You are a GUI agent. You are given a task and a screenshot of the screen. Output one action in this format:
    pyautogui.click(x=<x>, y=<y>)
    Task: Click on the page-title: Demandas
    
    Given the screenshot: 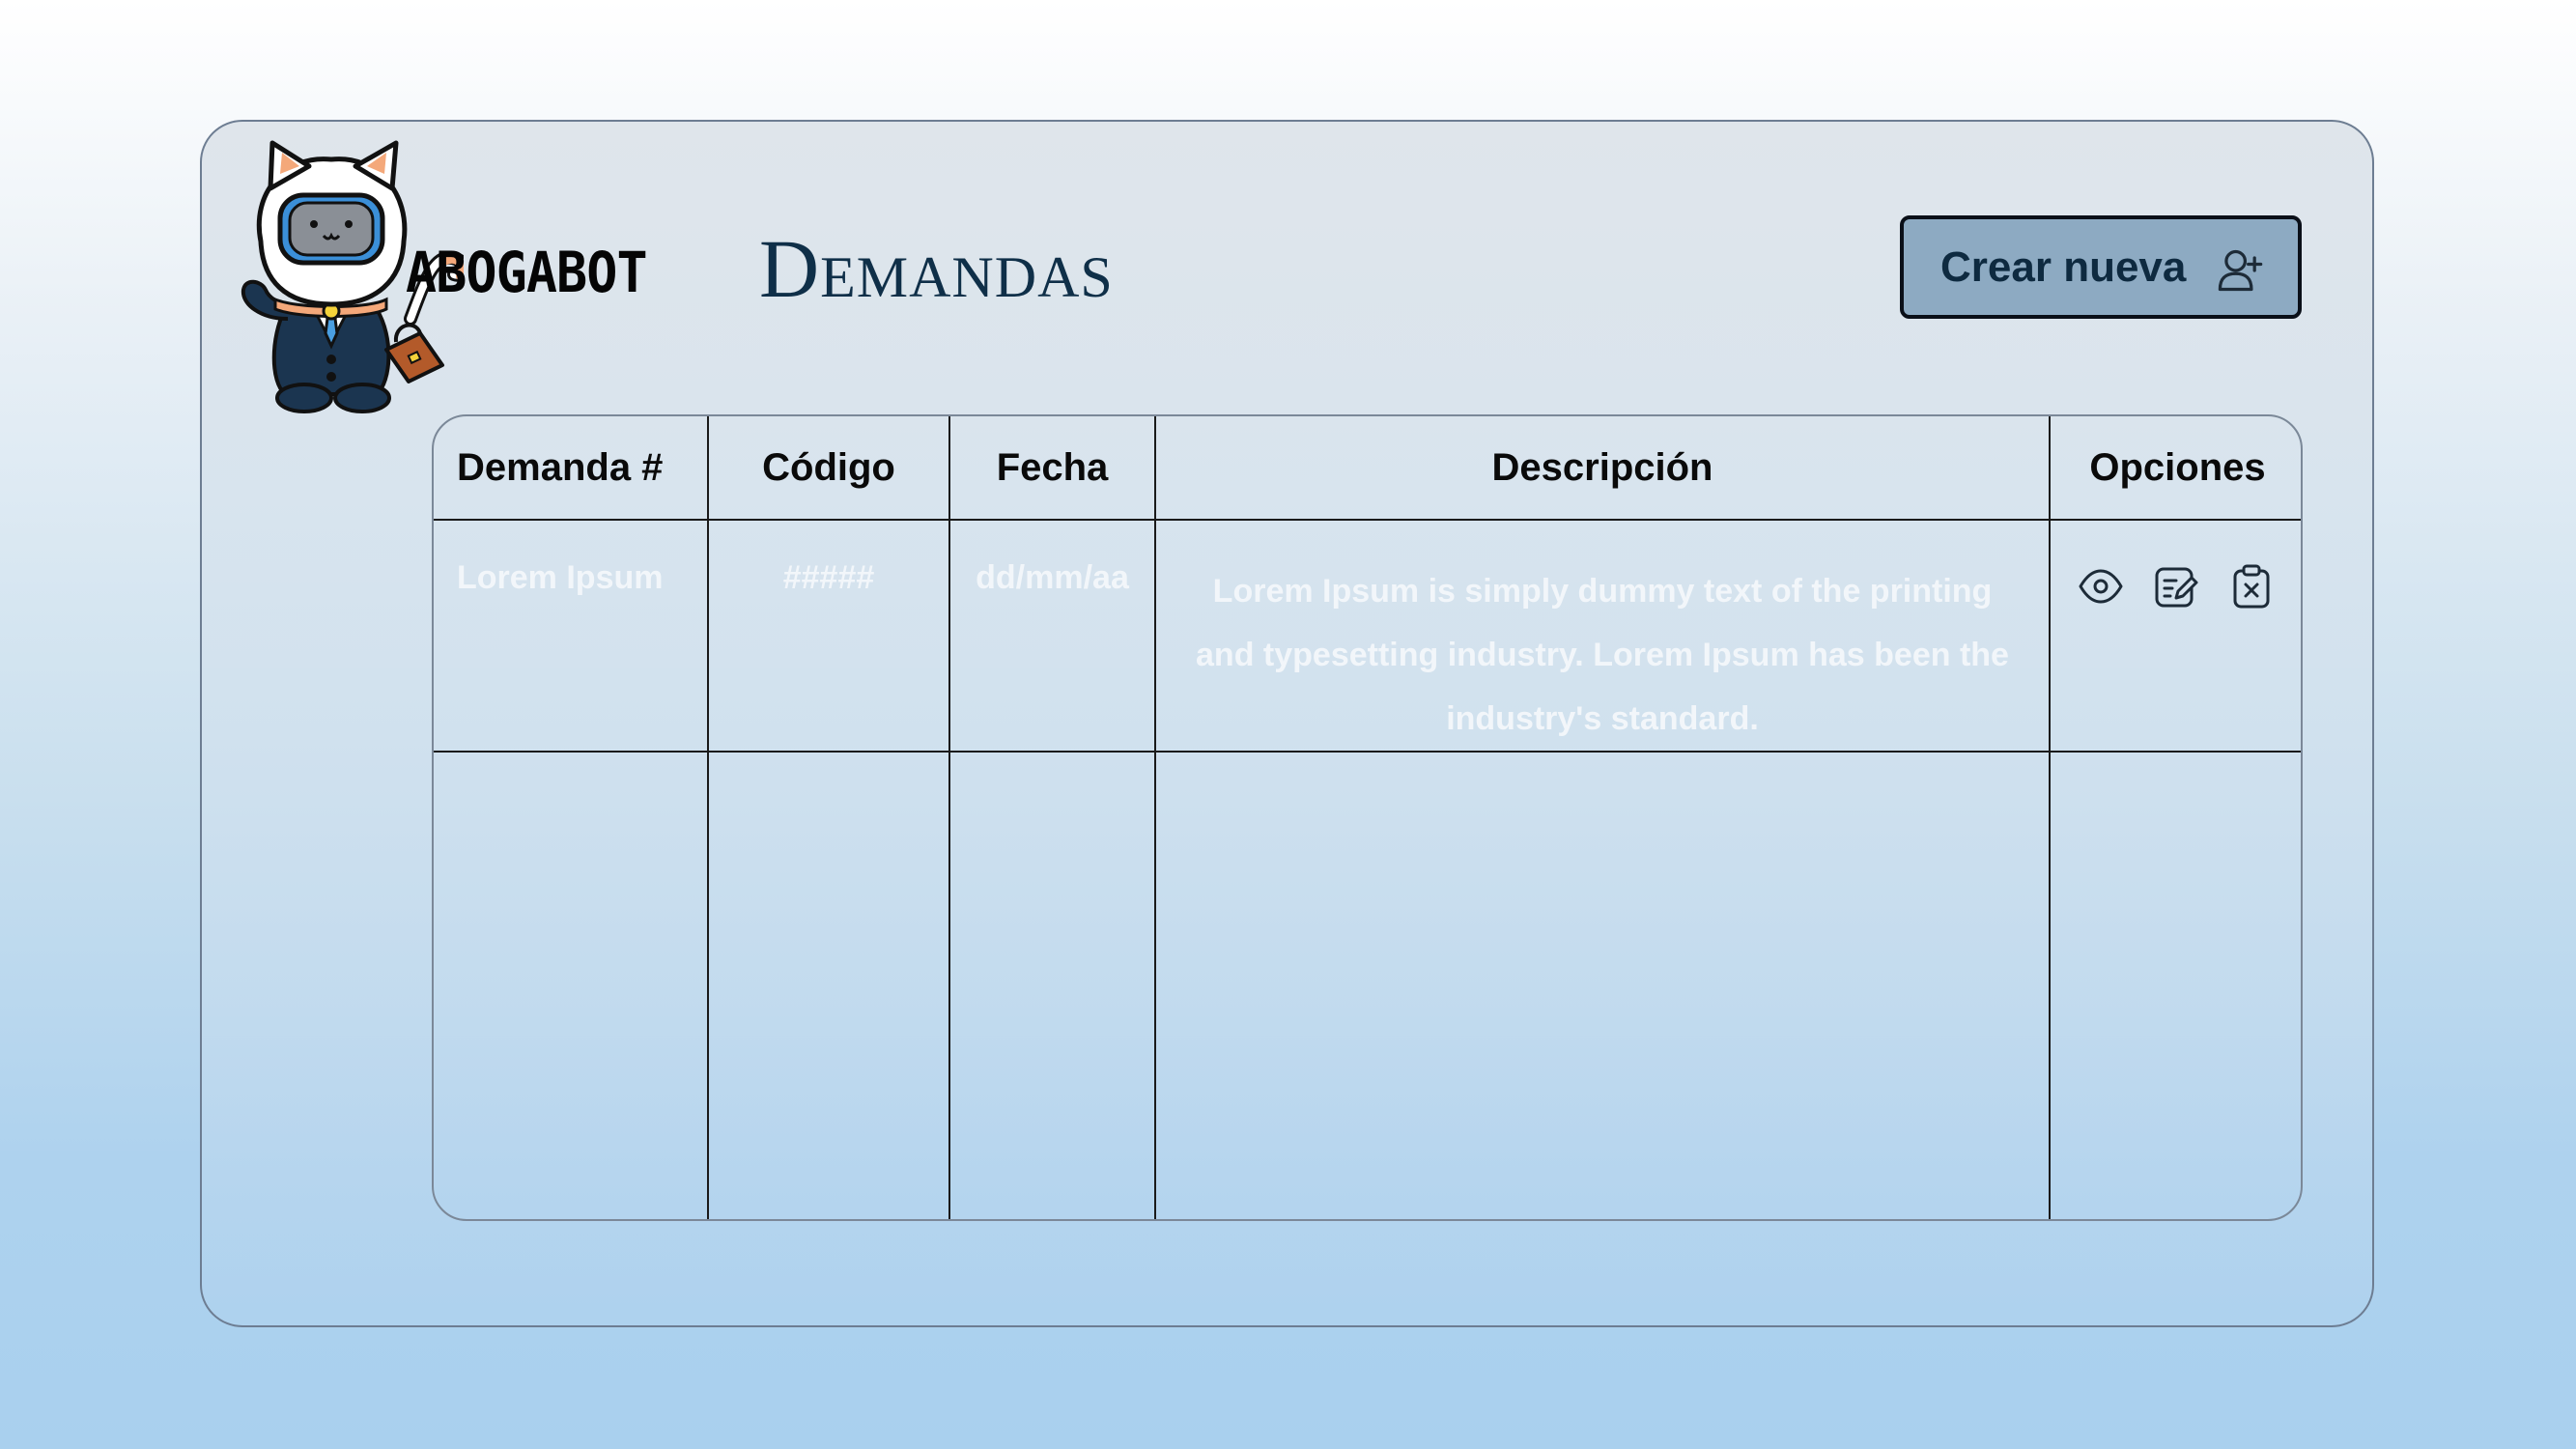 What is the action you would take?
    pyautogui.click(x=936, y=268)
    